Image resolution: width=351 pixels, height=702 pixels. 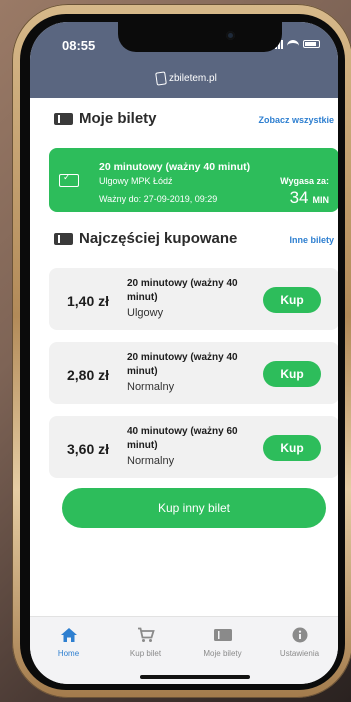 I want to click on popular-title: Najczęściej kupowane, so click(x=145, y=238).